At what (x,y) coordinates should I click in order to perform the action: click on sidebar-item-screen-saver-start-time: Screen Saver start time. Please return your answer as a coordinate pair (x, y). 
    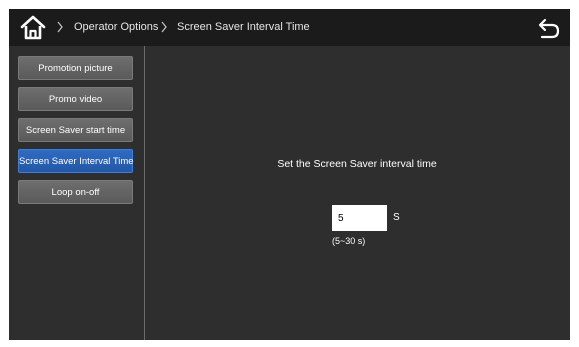
    Looking at the image, I should click on (75, 130).